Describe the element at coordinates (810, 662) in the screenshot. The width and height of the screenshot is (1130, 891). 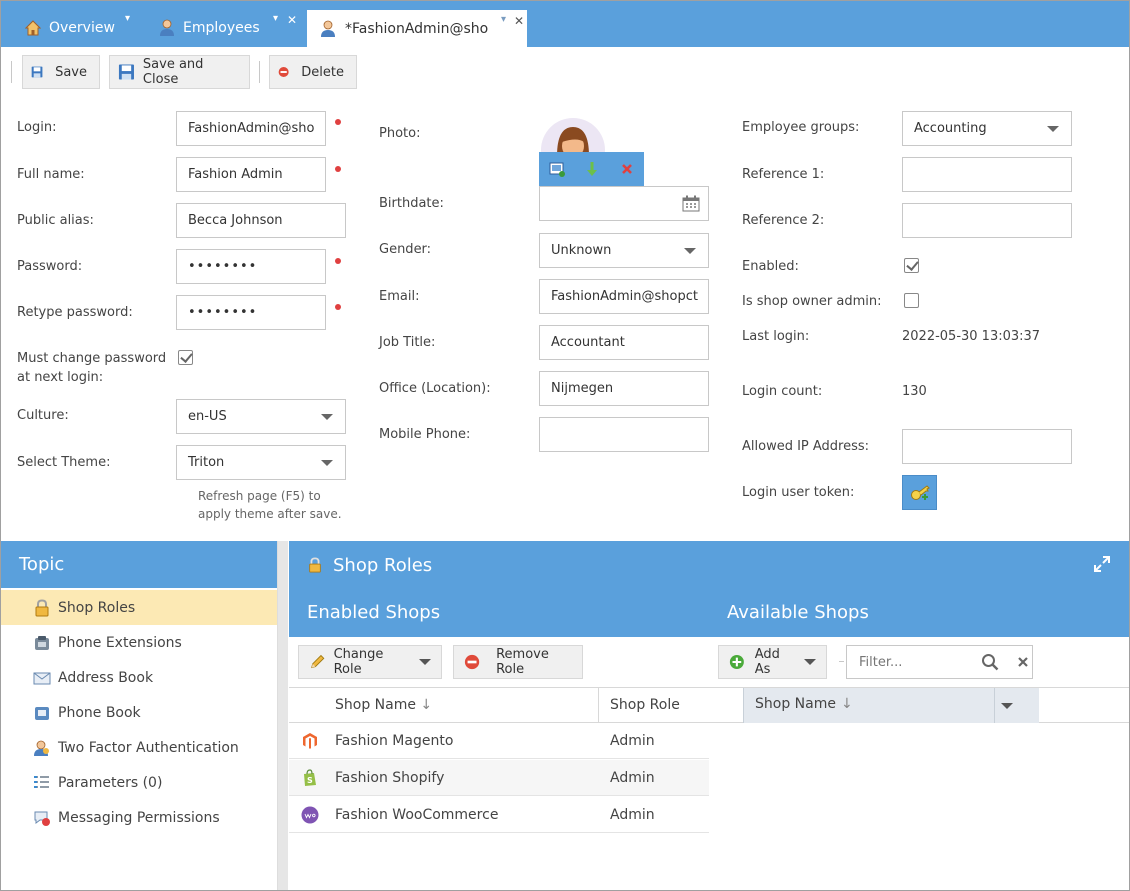
I see `chevron-down-icon` at that location.